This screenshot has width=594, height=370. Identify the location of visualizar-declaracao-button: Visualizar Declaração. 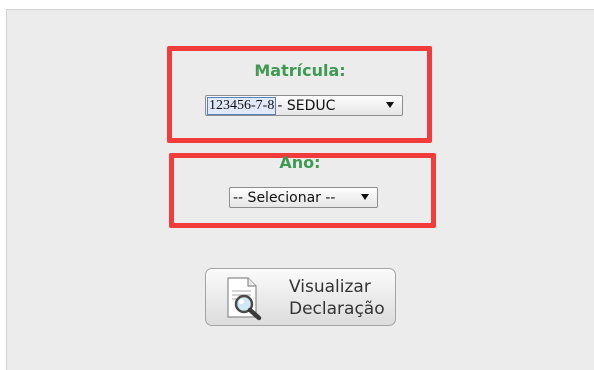
(300, 297).